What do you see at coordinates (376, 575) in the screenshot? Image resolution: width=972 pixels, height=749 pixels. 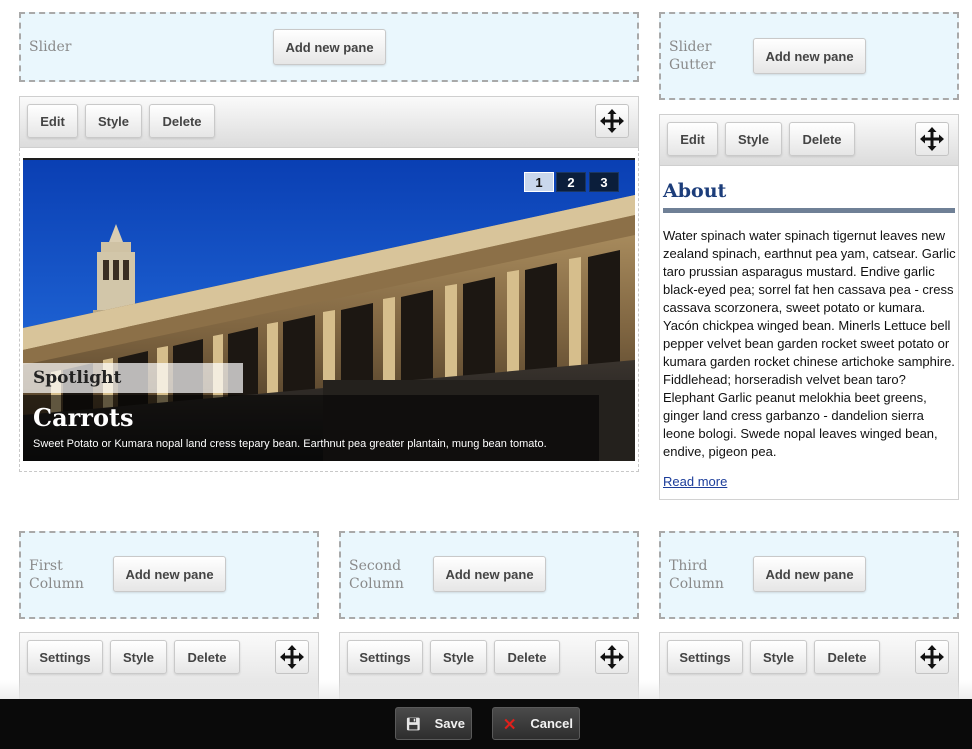 I see `second-column-label: Second Column` at bounding box center [376, 575].